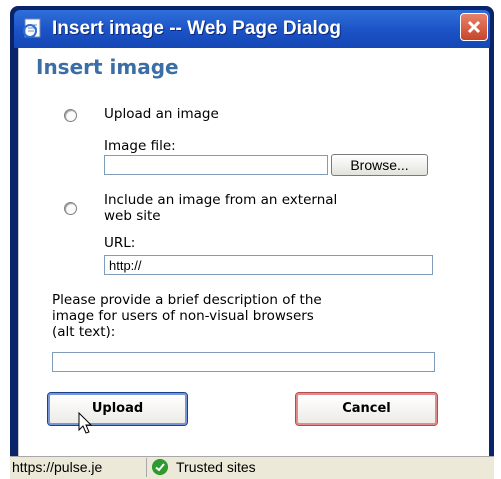 The image size is (501, 479). I want to click on alt-text-input, so click(243, 362).